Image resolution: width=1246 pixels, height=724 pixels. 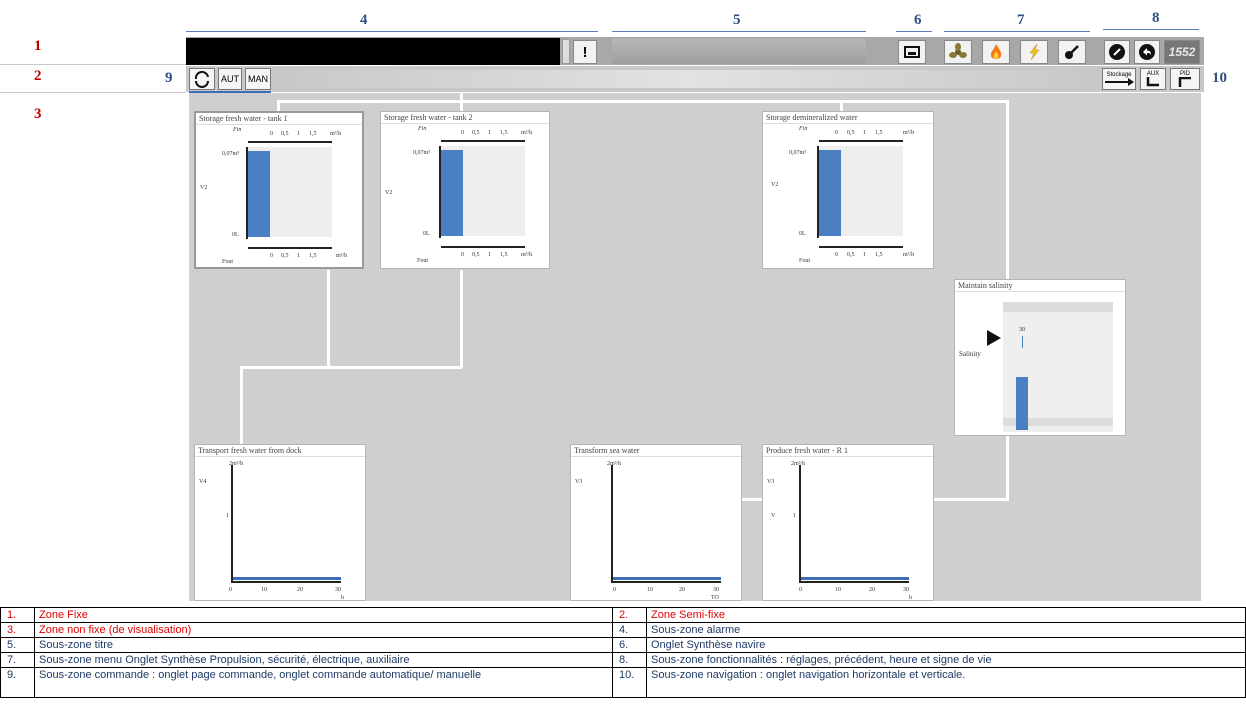 I want to click on aux-nav-button: AUX, so click(x=1153, y=79).